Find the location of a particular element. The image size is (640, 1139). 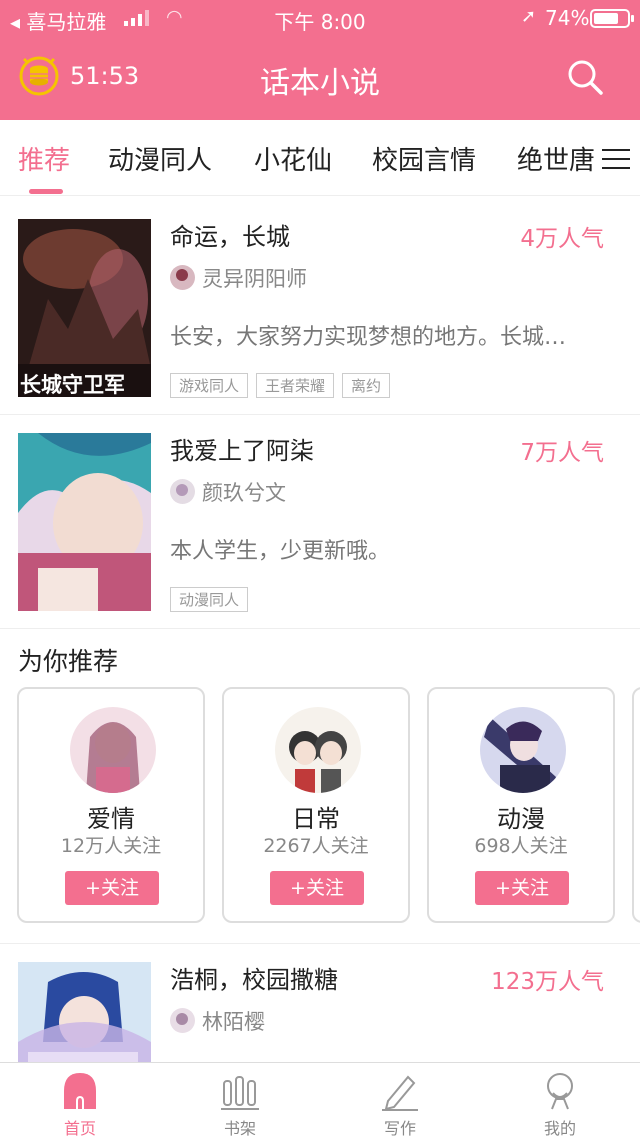

author-name: 颜玖兮文 is located at coordinates (244, 493).